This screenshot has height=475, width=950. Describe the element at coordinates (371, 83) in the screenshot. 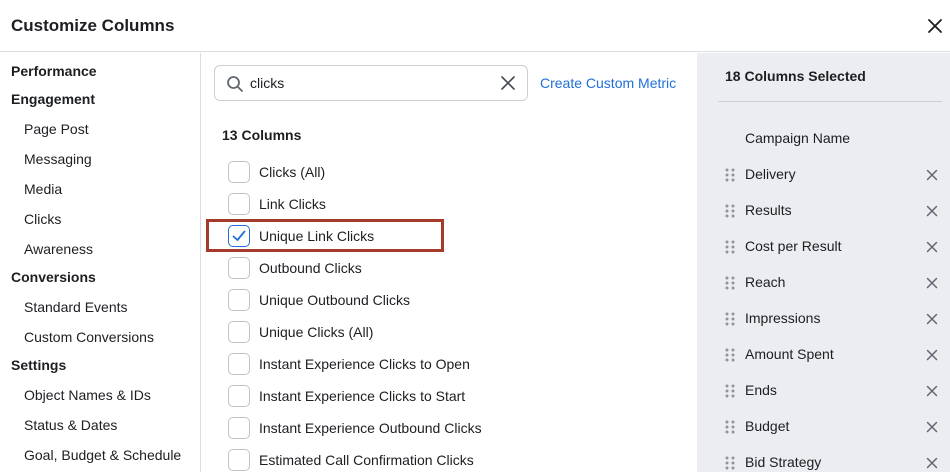

I see `search-box: clicks` at that location.